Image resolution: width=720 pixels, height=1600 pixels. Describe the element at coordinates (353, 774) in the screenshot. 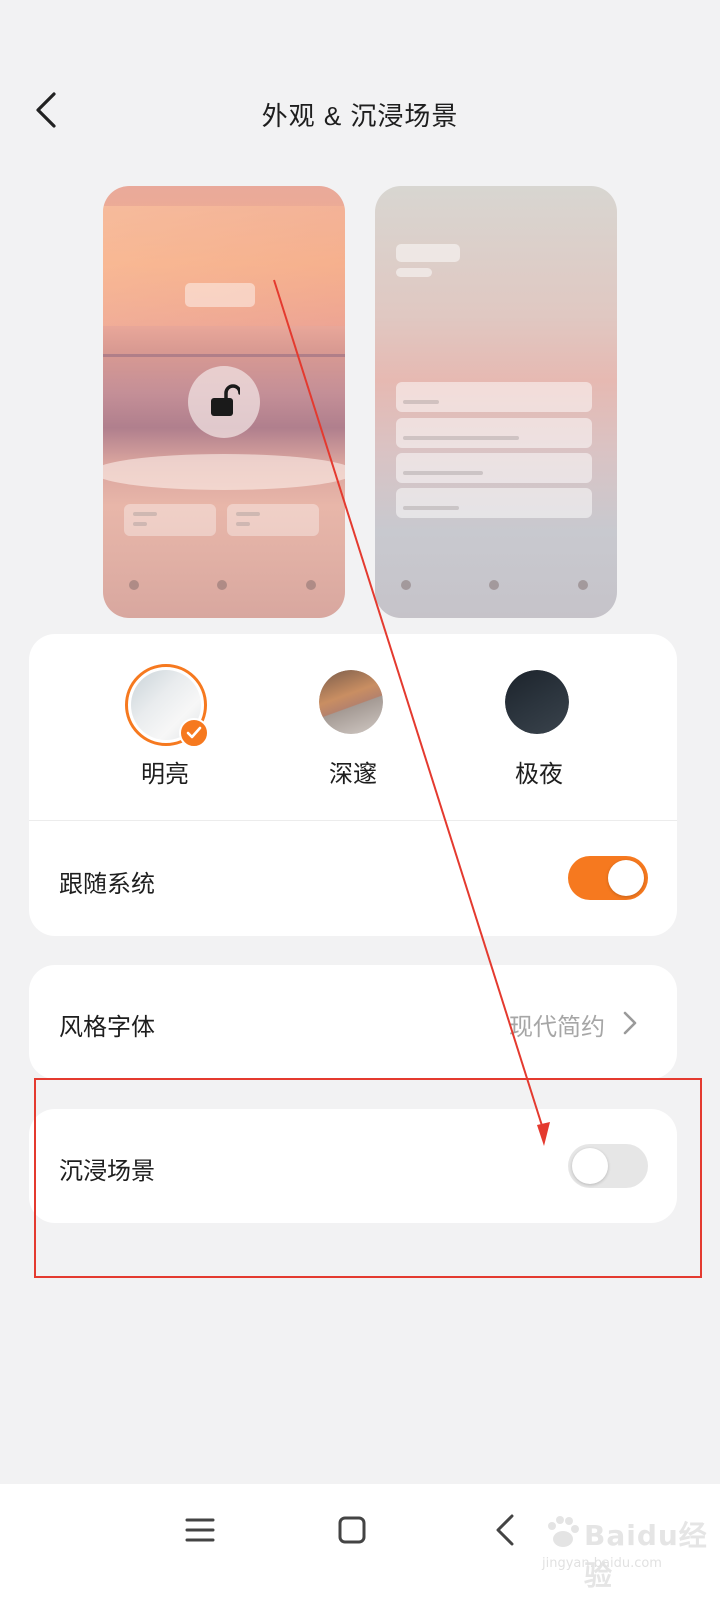

I see `theme-label: 深邃` at that location.